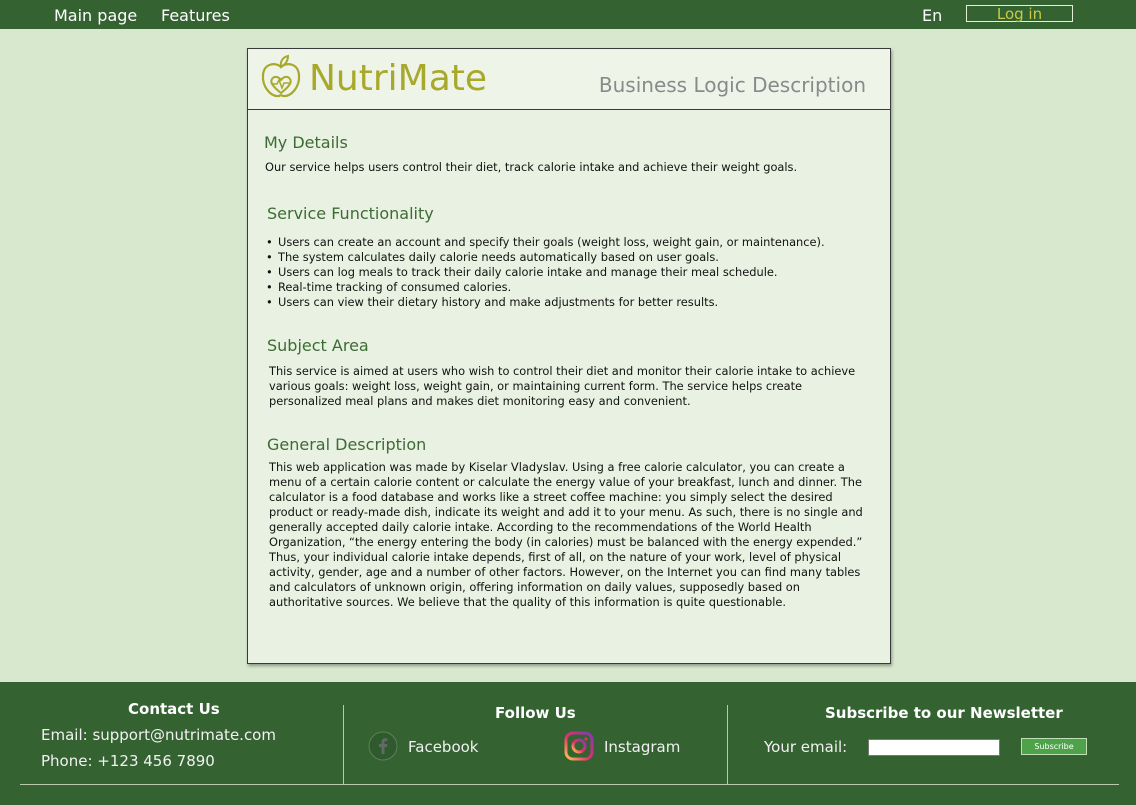 This screenshot has height=805, width=1136. Describe the element at coordinates (1019, 14) in the screenshot. I see `login-button: Log in` at that location.